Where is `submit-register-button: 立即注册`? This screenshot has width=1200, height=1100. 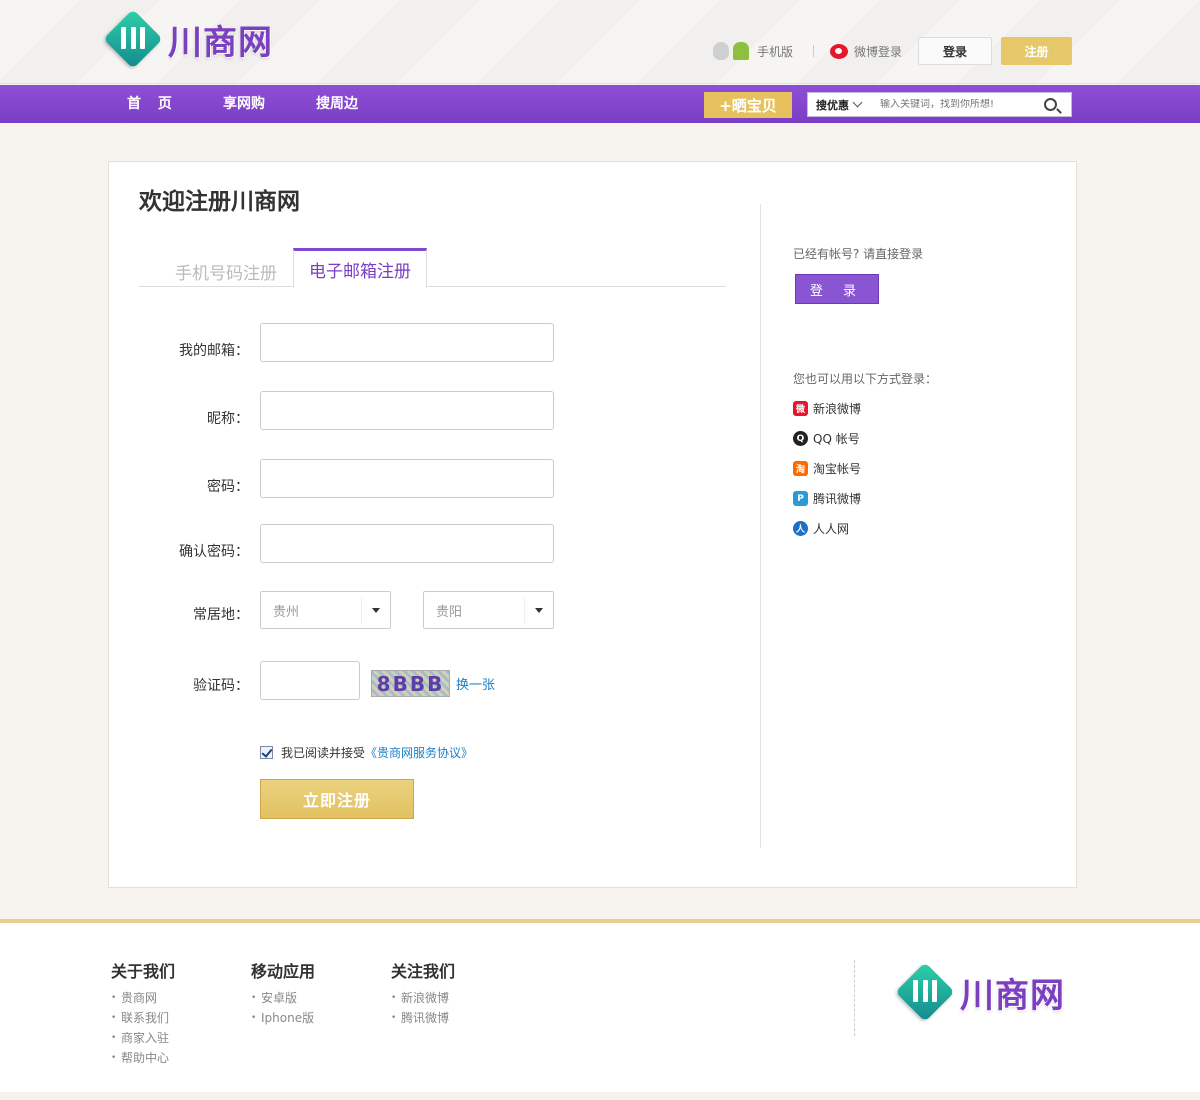
submit-register-button: 立即注册 is located at coordinates (337, 799).